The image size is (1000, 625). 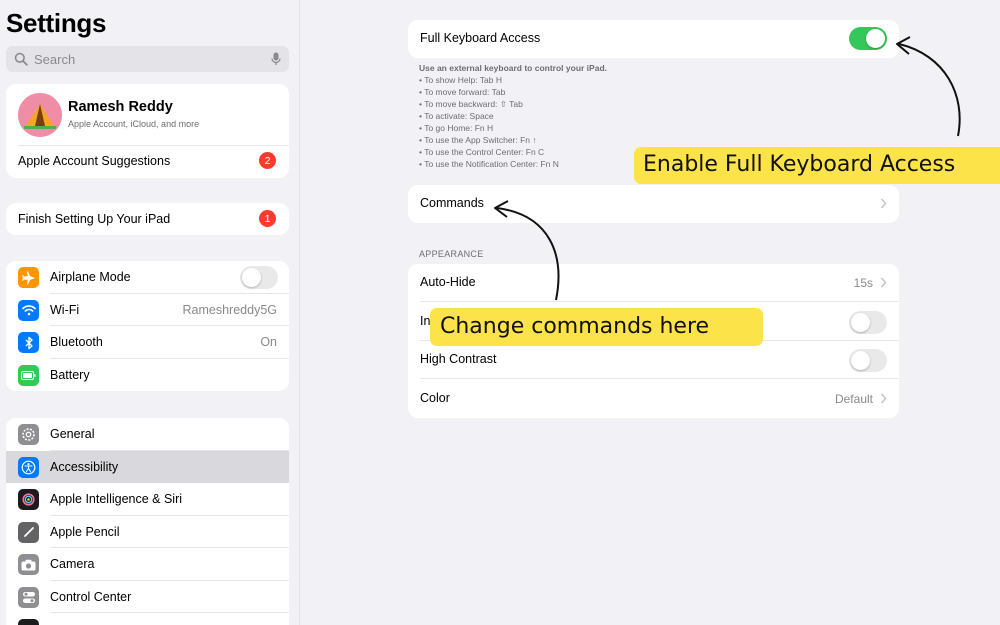 What do you see at coordinates (451, 254) in the screenshot?
I see `appearance-section-header: APPEARANCE` at bounding box center [451, 254].